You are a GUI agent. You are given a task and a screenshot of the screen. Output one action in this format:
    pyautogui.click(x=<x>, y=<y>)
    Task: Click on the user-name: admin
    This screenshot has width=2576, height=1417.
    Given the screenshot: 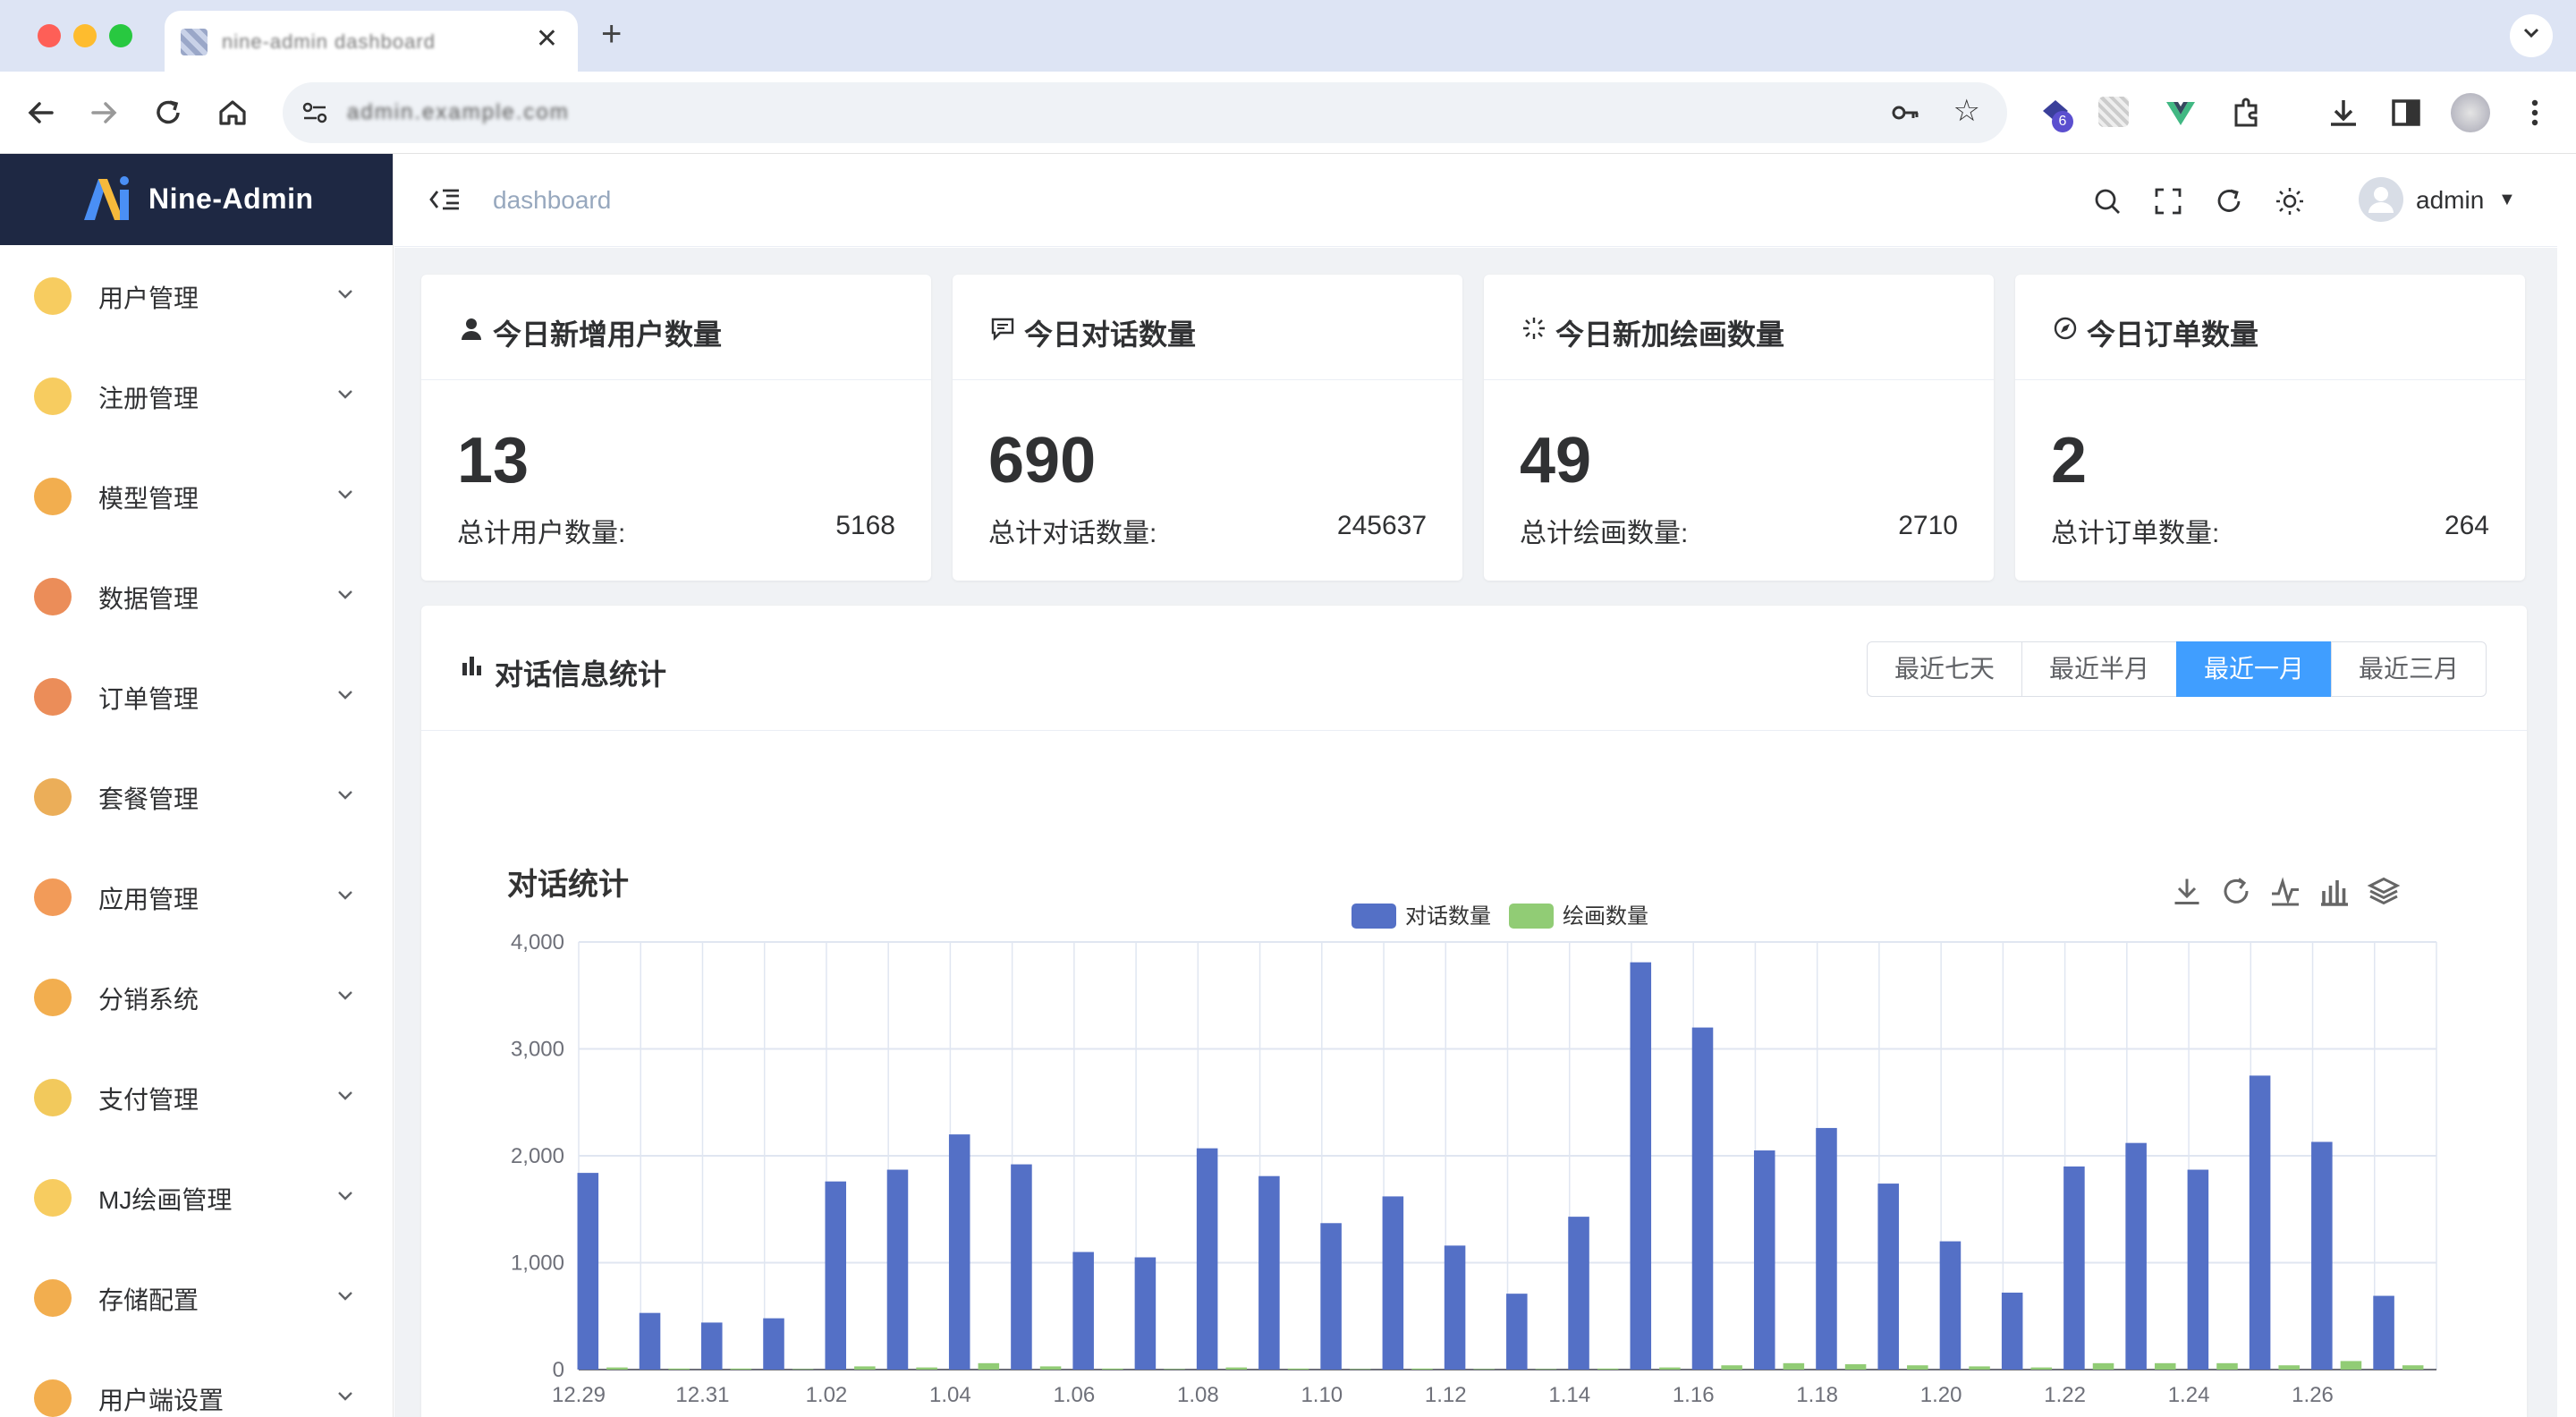 What is the action you would take?
    pyautogui.click(x=2450, y=200)
    